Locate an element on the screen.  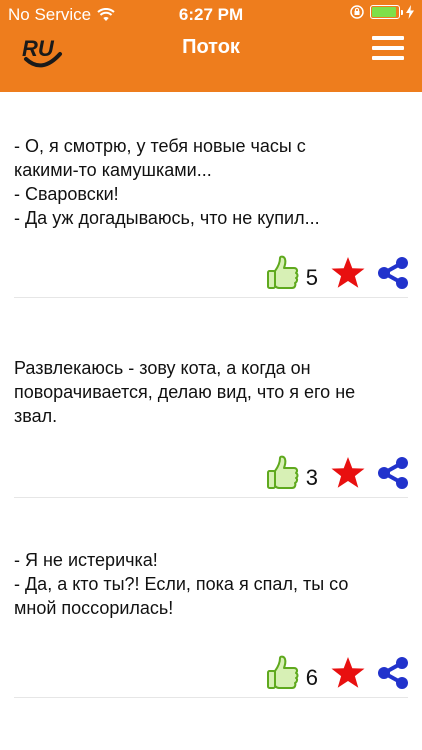
menu-button is located at coordinates (388, 50).